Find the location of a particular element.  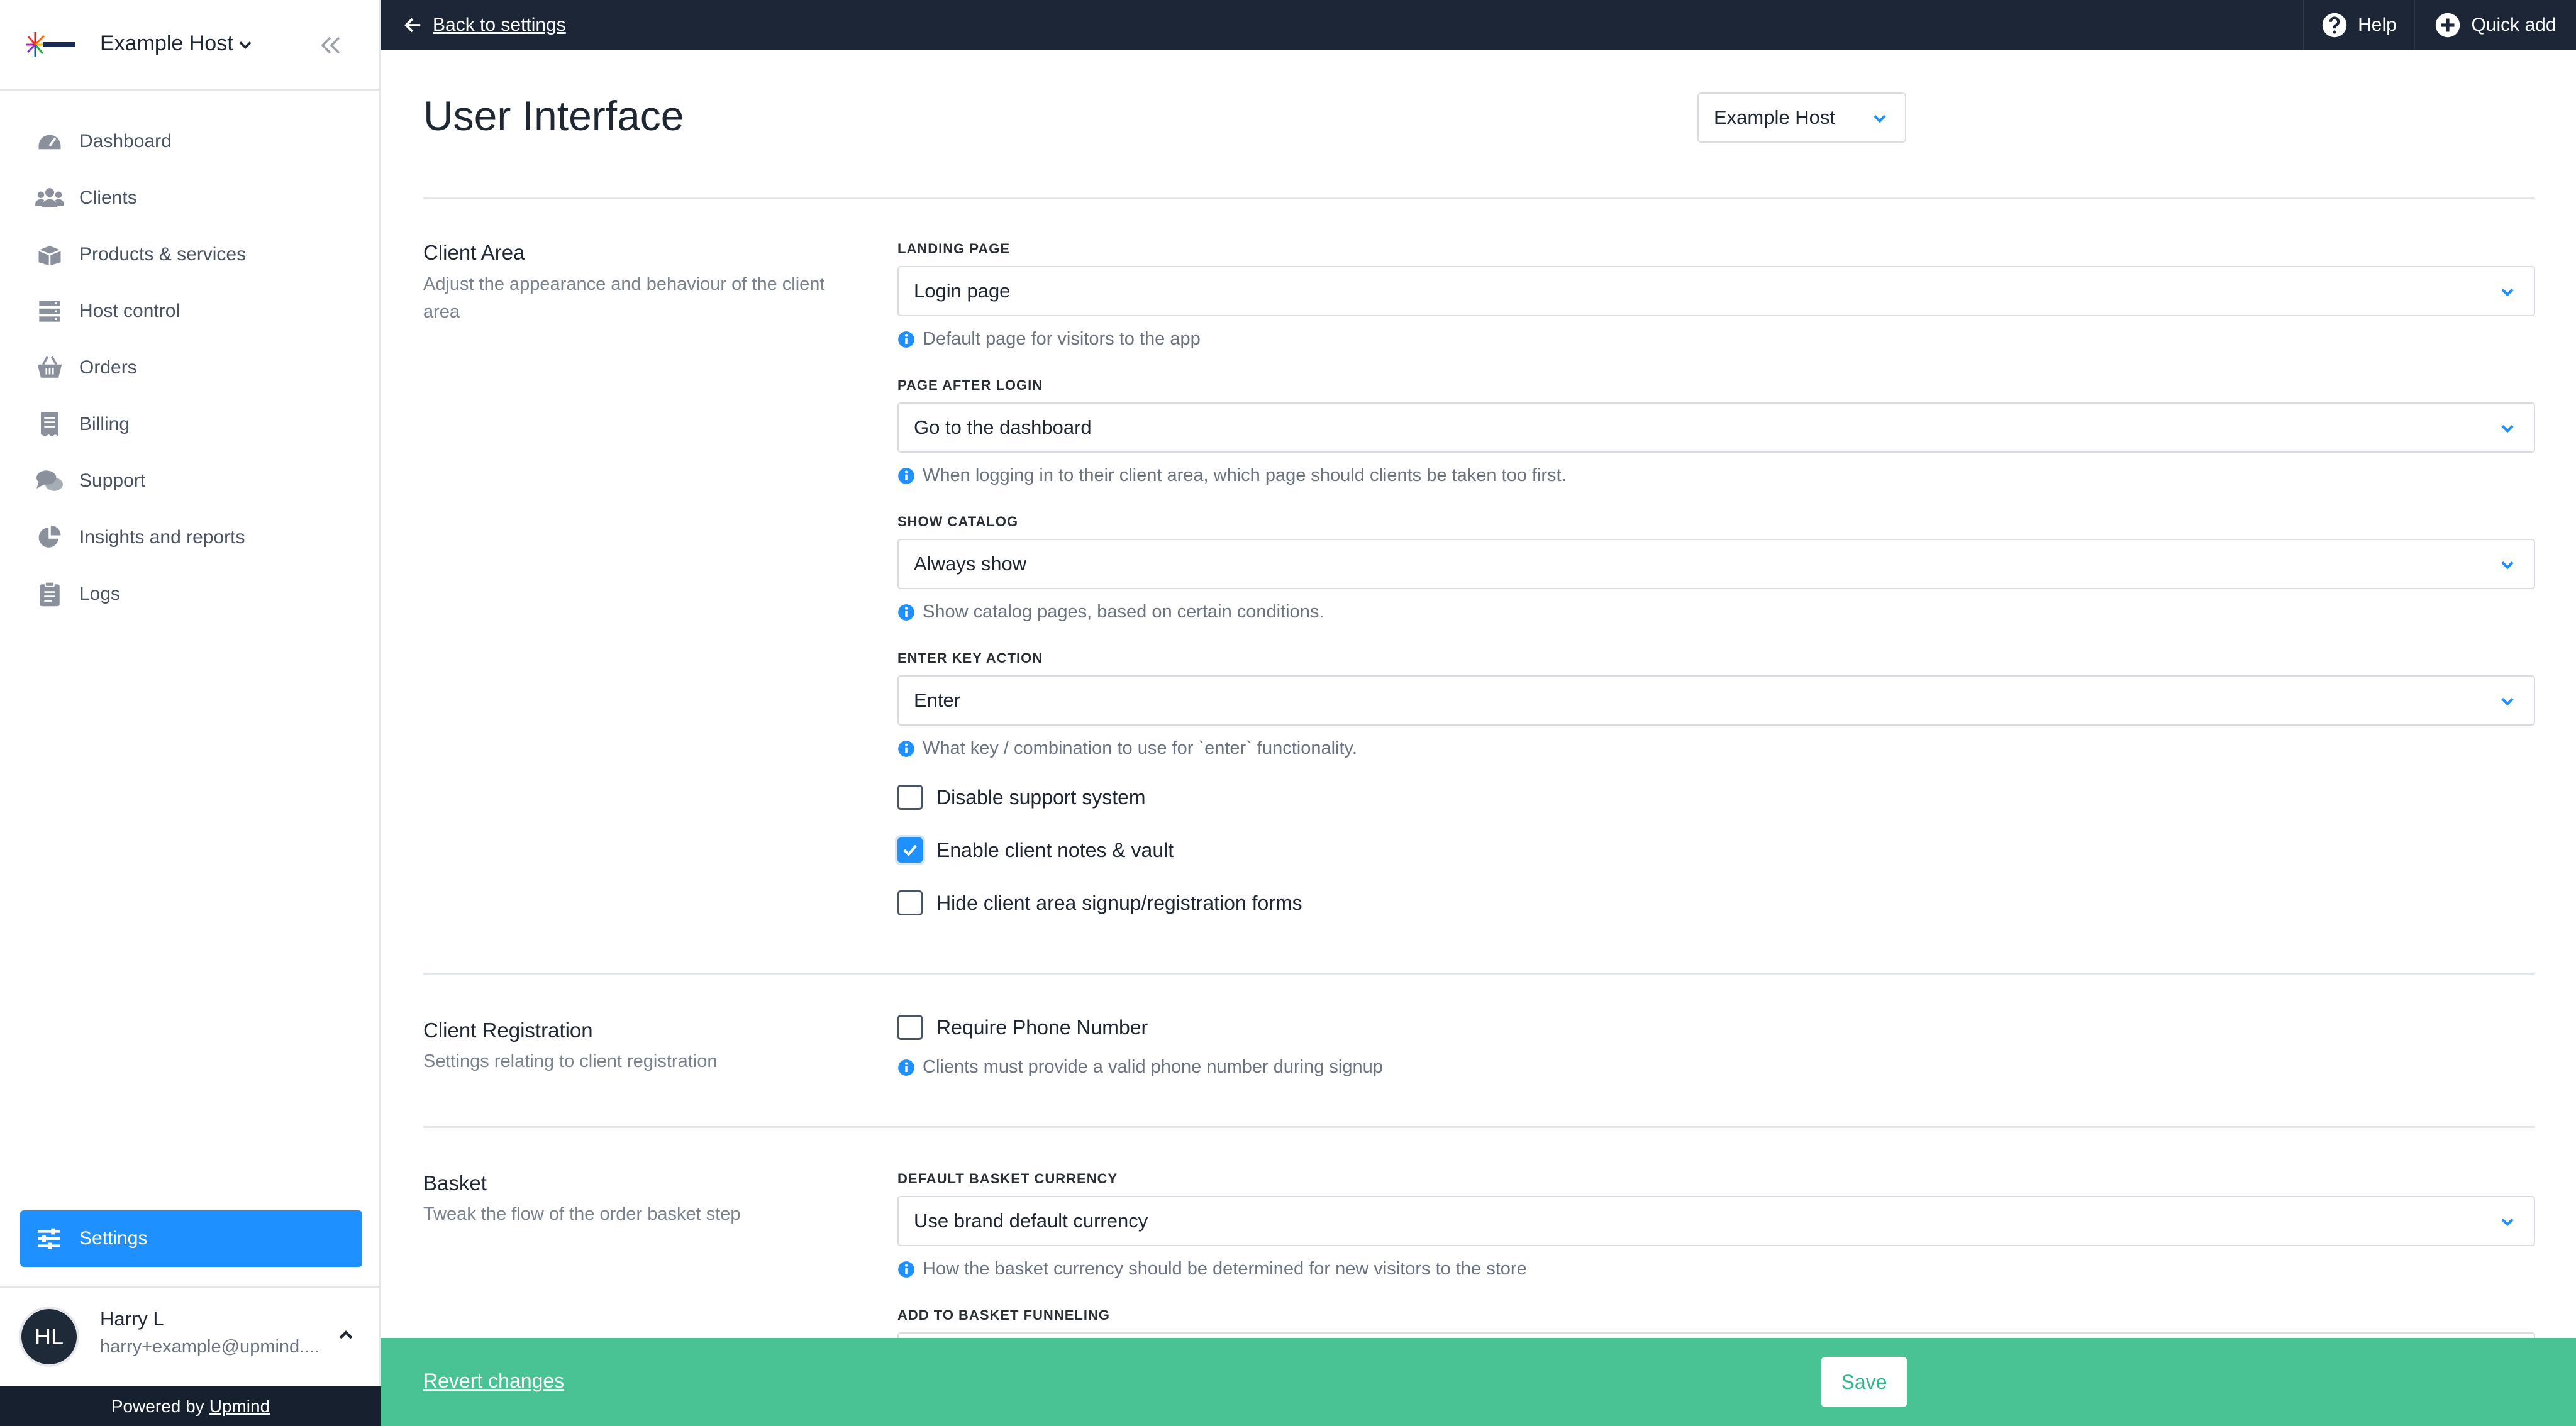

landing-page-label: LANDING PAGE is located at coordinates (954, 249).